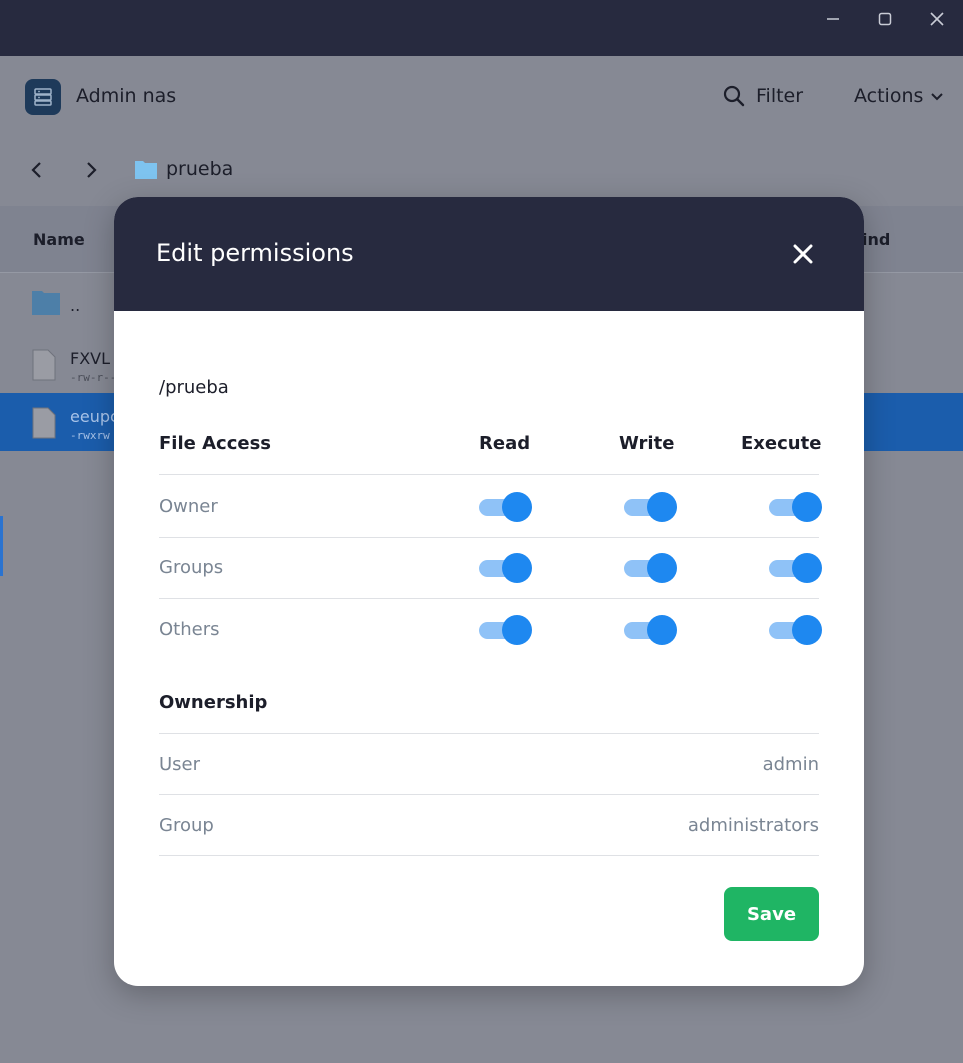 Image resolution: width=963 pixels, height=1063 pixels. Describe the element at coordinates (753, 825) in the screenshot. I see `ownership-row-value: administrators` at that location.